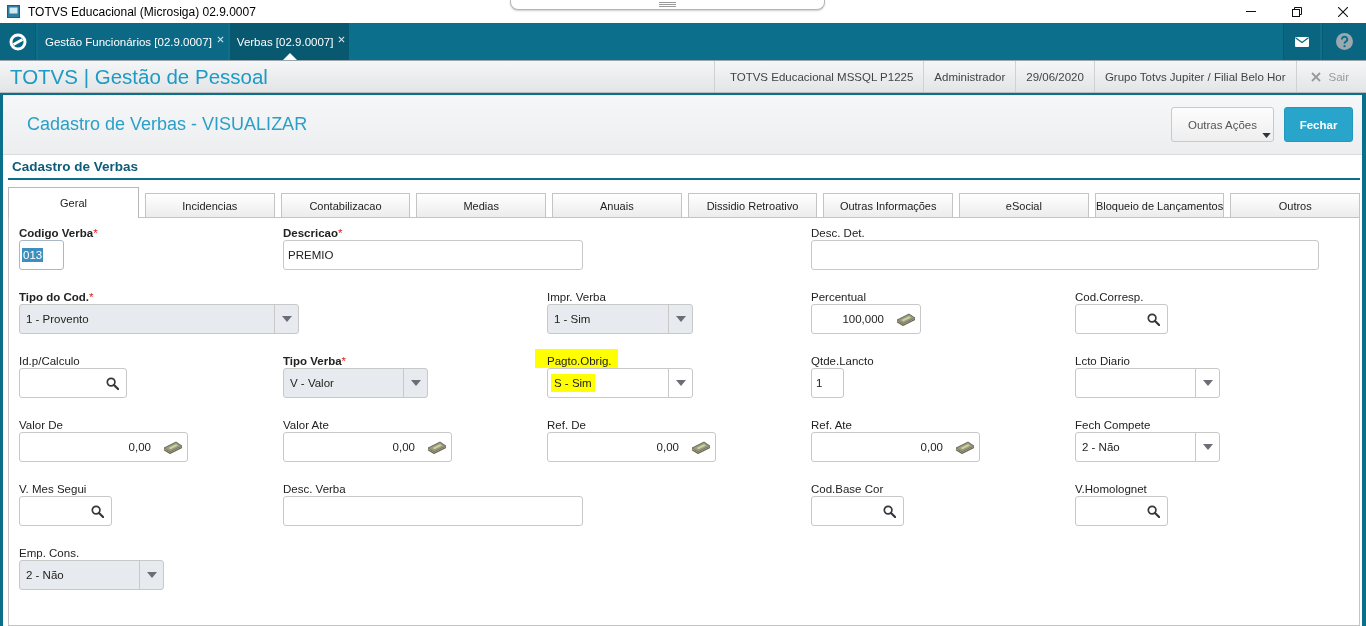  Describe the element at coordinates (289, 41) in the screenshot. I see `app-tab: Verbas [02.9.0007]` at that location.